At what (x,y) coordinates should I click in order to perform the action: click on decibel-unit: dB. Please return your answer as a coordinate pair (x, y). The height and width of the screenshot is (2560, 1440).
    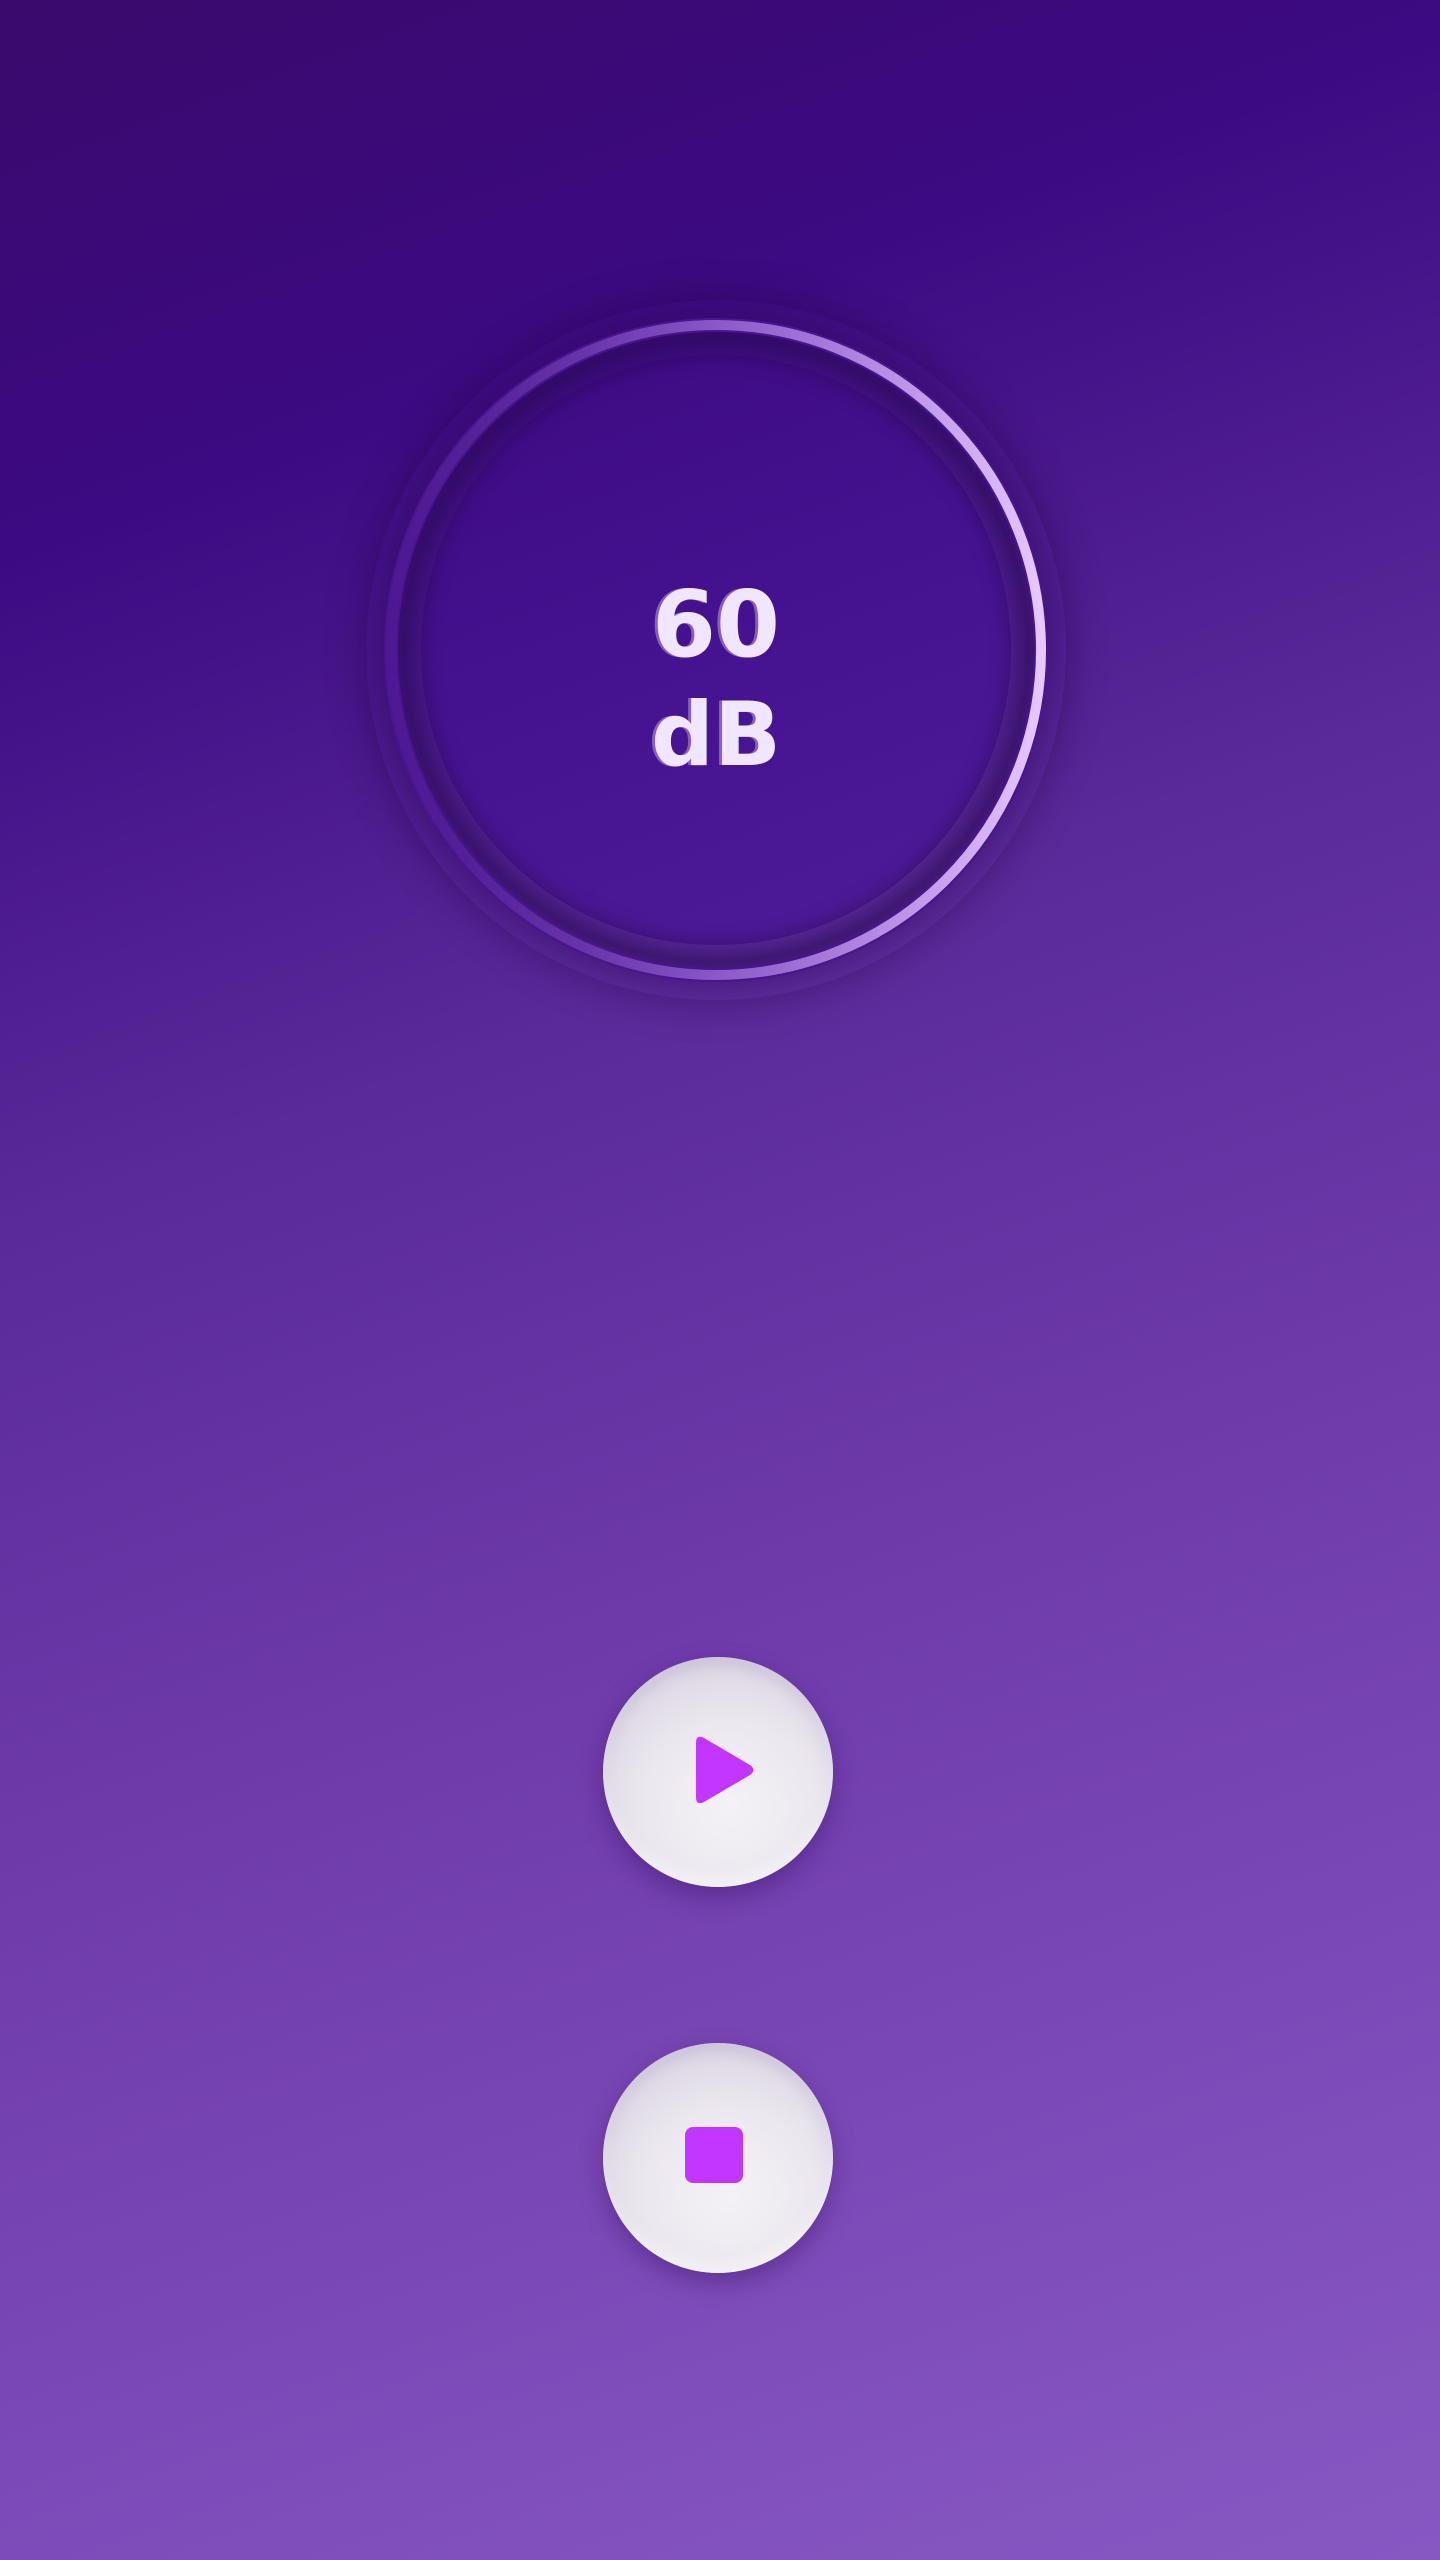
    Looking at the image, I should click on (716, 734).